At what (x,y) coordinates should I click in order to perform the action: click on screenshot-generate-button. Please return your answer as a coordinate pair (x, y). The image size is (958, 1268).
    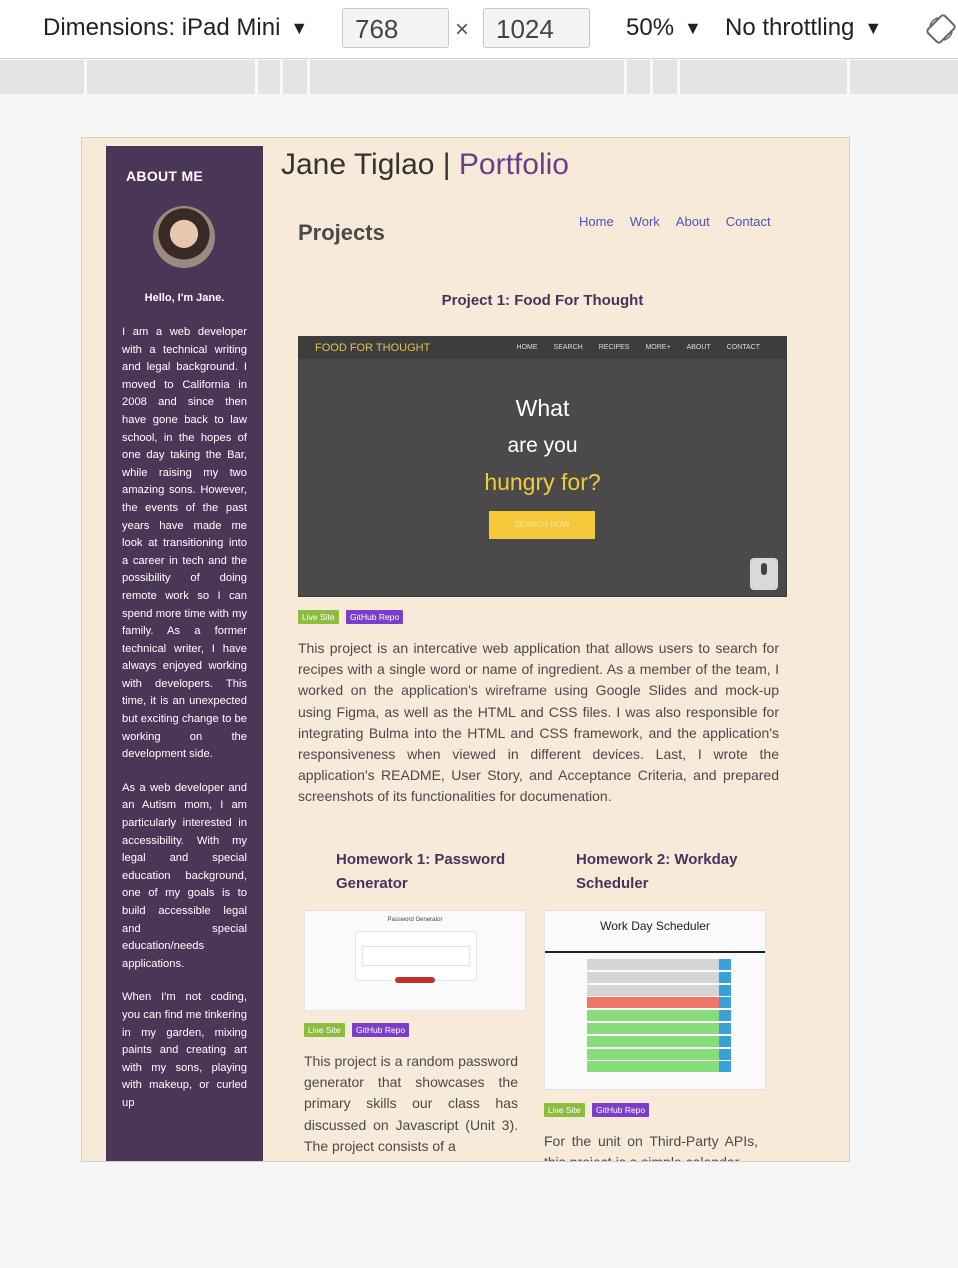
    Looking at the image, I should click on (415, 980).